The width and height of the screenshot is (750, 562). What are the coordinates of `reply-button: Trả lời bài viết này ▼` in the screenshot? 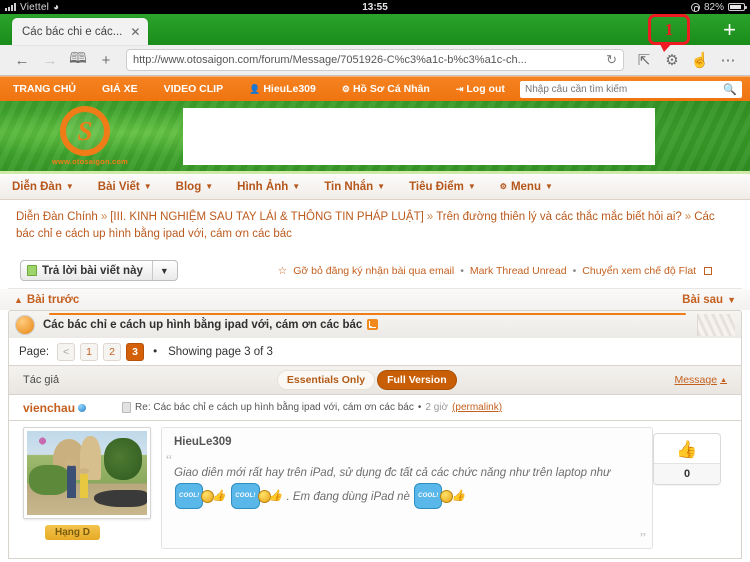 It's located at (99, 270).